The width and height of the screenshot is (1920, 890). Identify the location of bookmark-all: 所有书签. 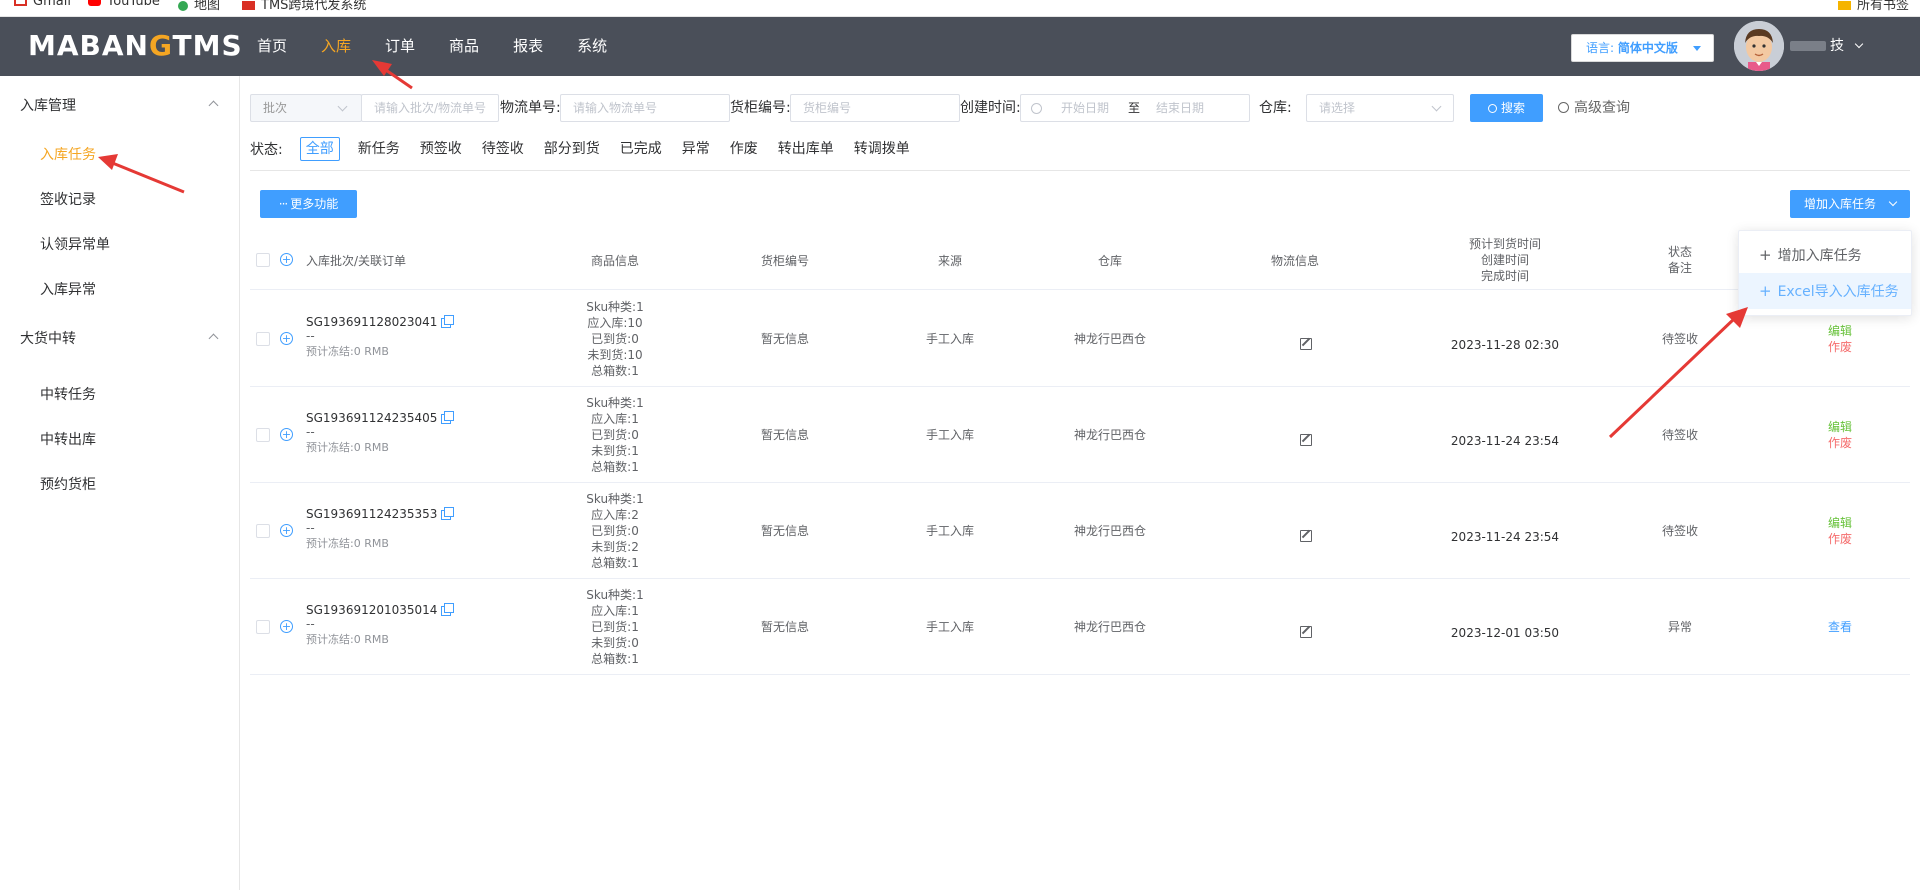
(1873, 6).